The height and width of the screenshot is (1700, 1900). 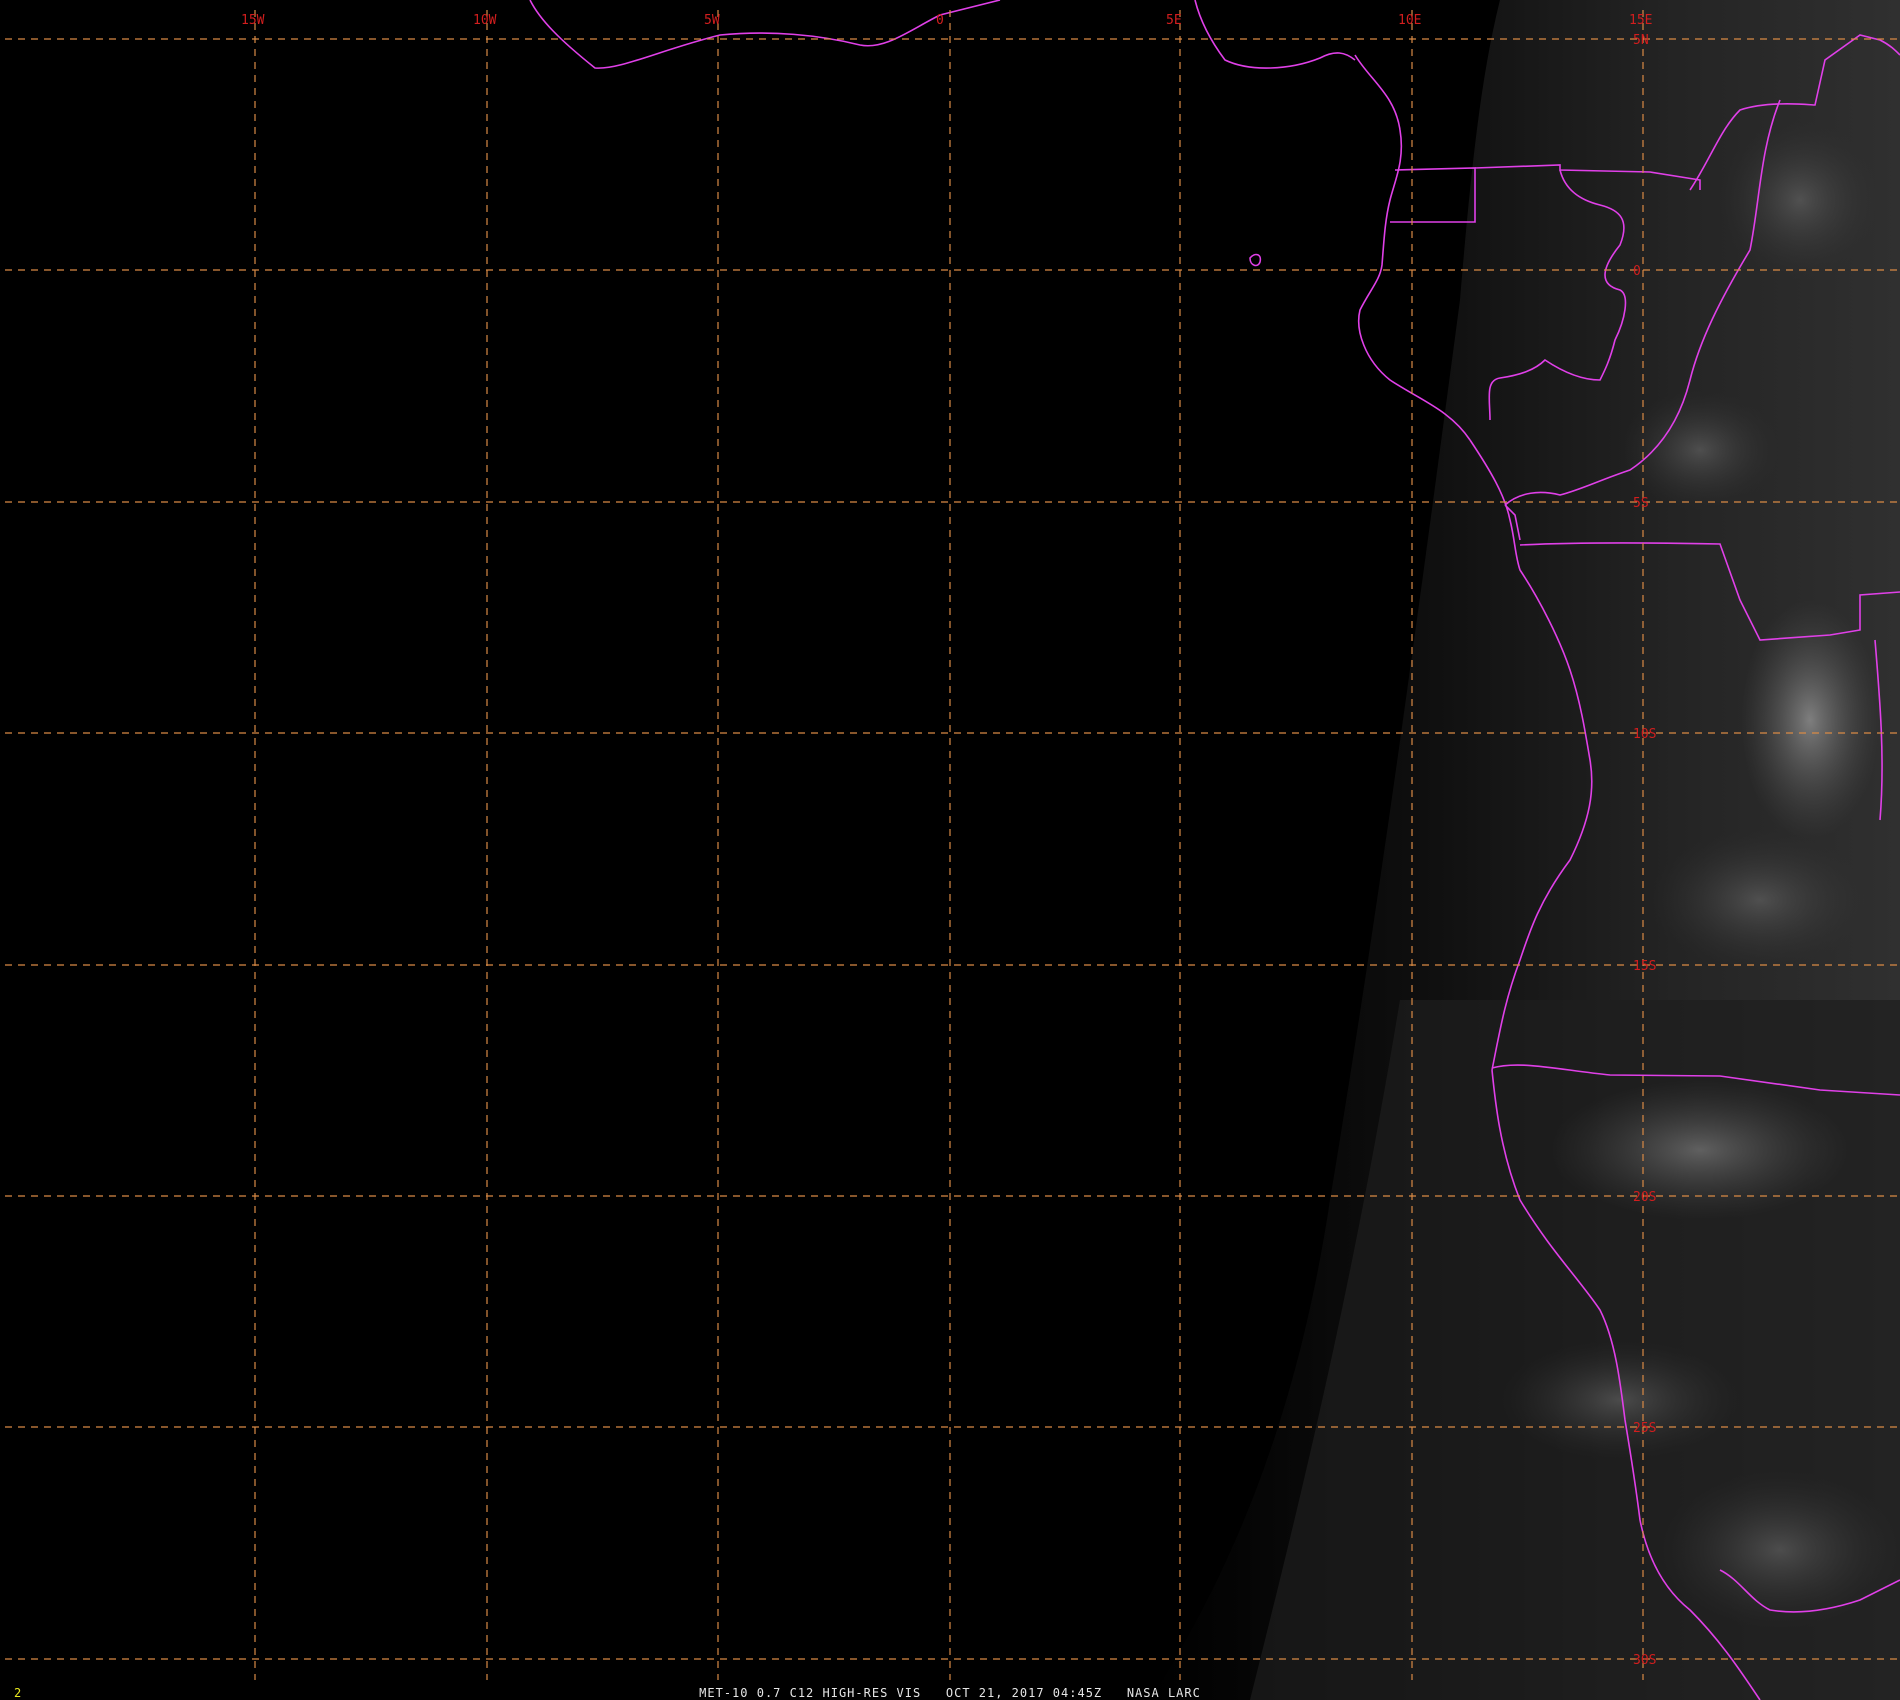 What do you see at coordinates (1640, 20) in the screenshot?
I see `lon-label-15e: 15E` at bounding box center [1640, 20].